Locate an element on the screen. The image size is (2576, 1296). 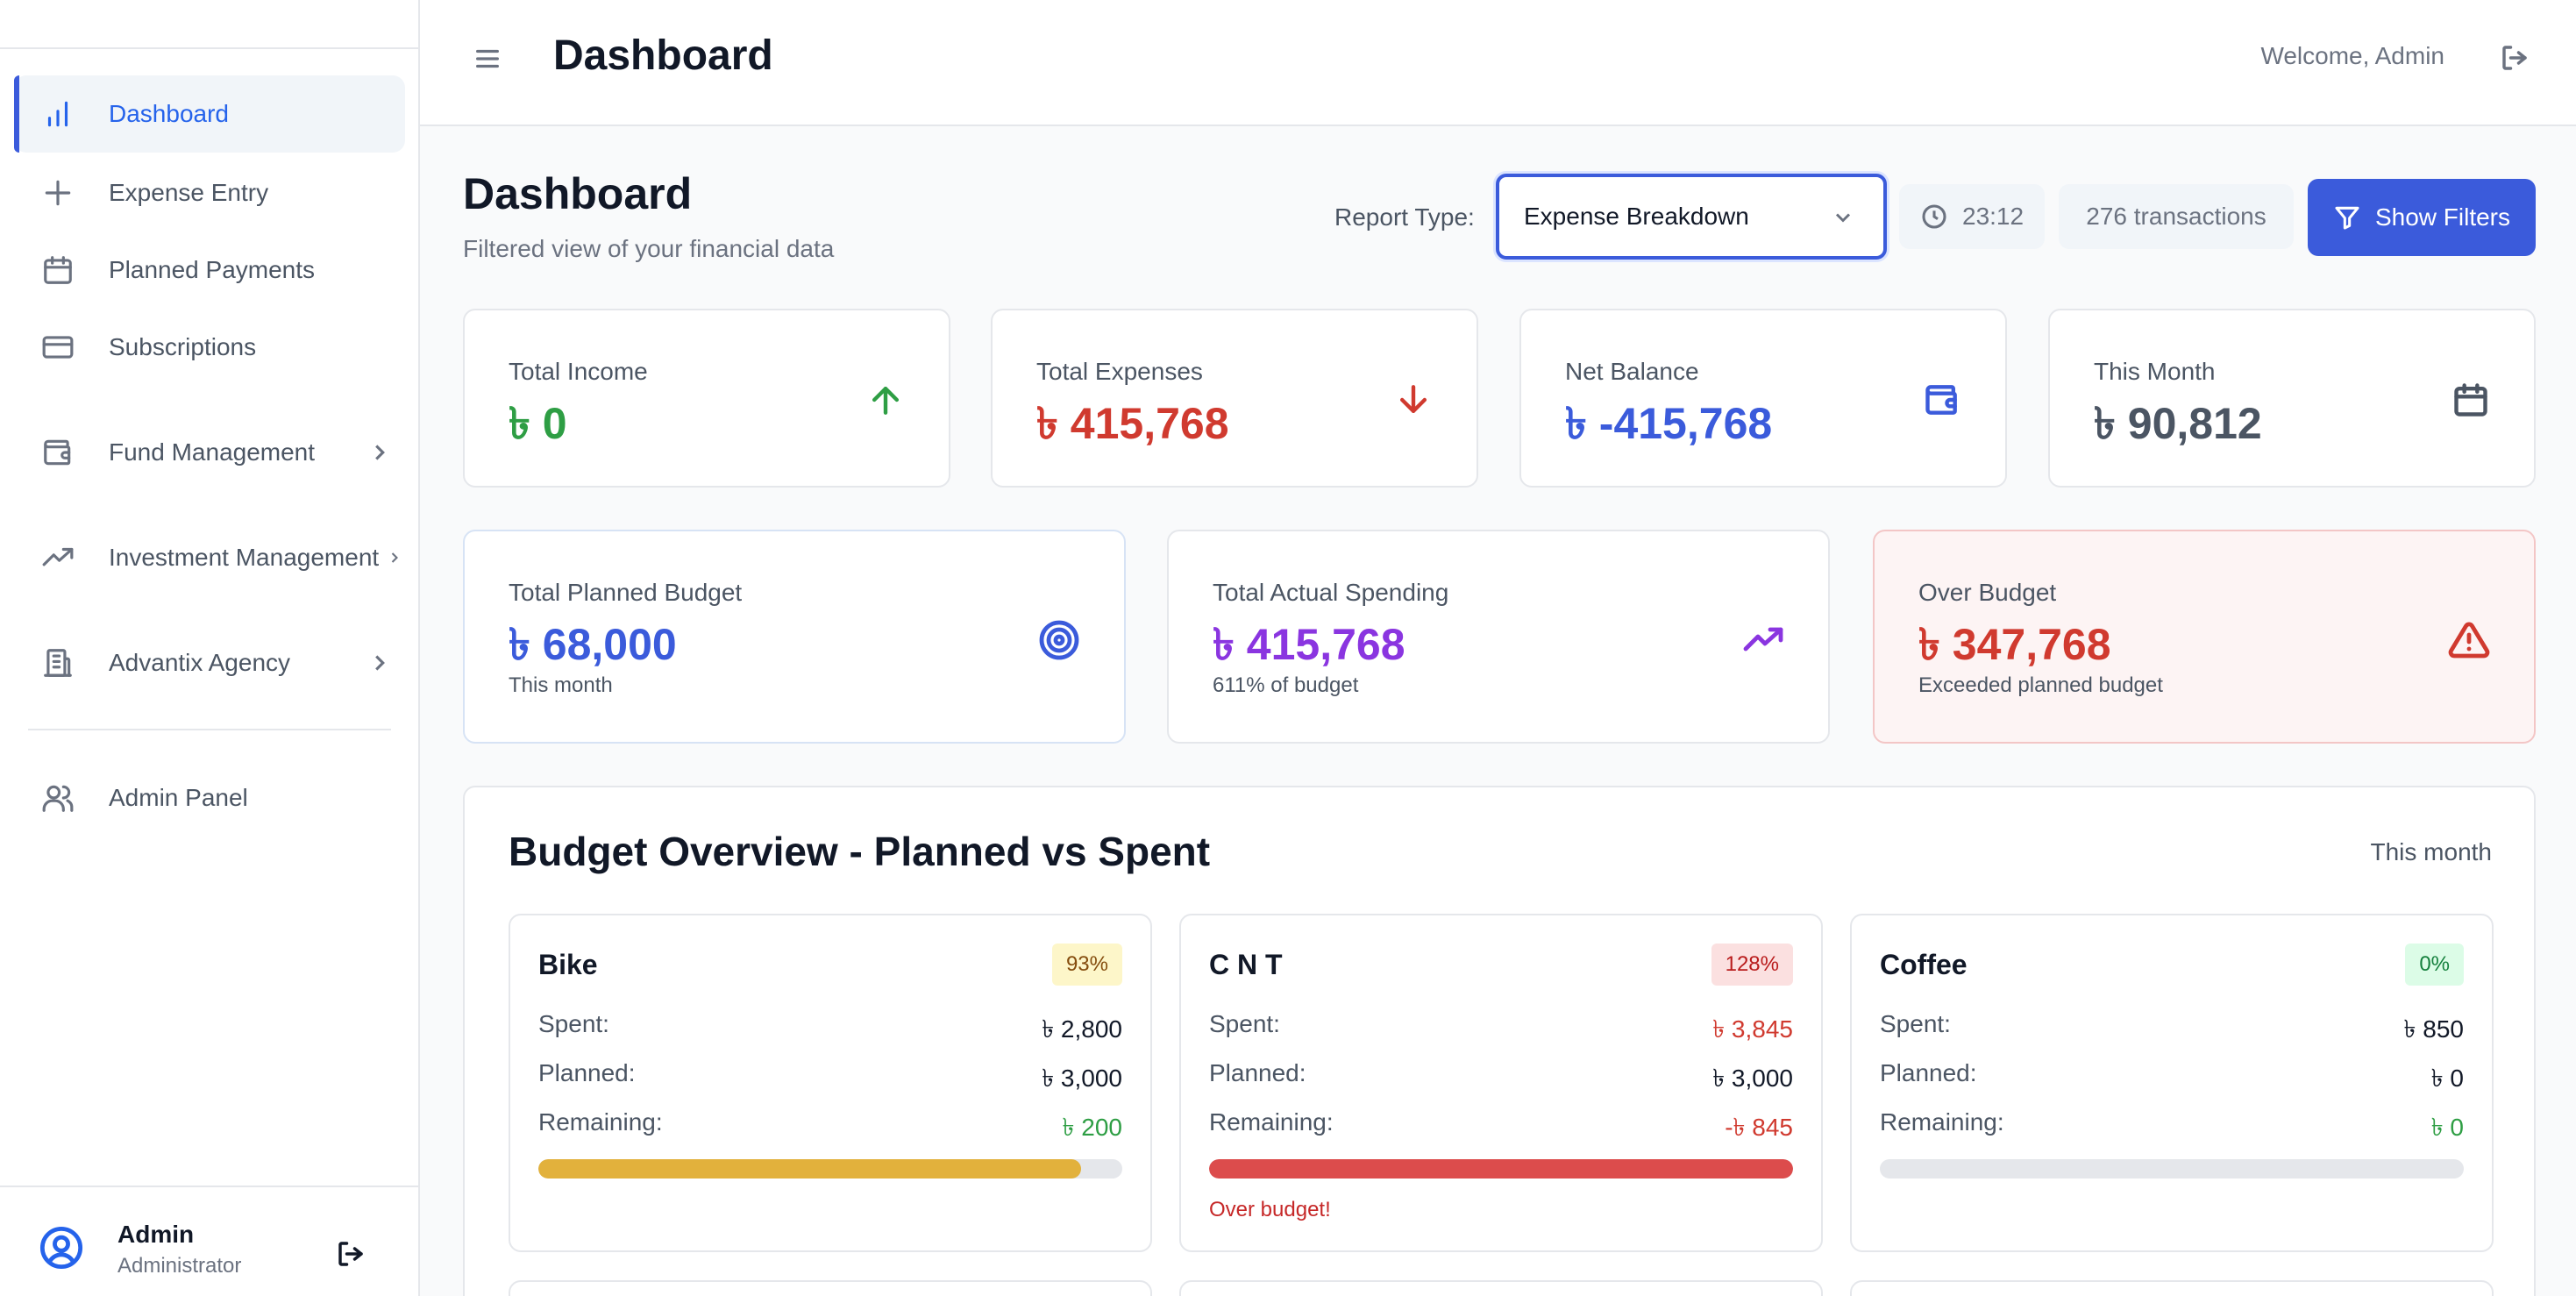
sidebar-item-planned-payments: Planned Payments is located at coordinates (209, 270).